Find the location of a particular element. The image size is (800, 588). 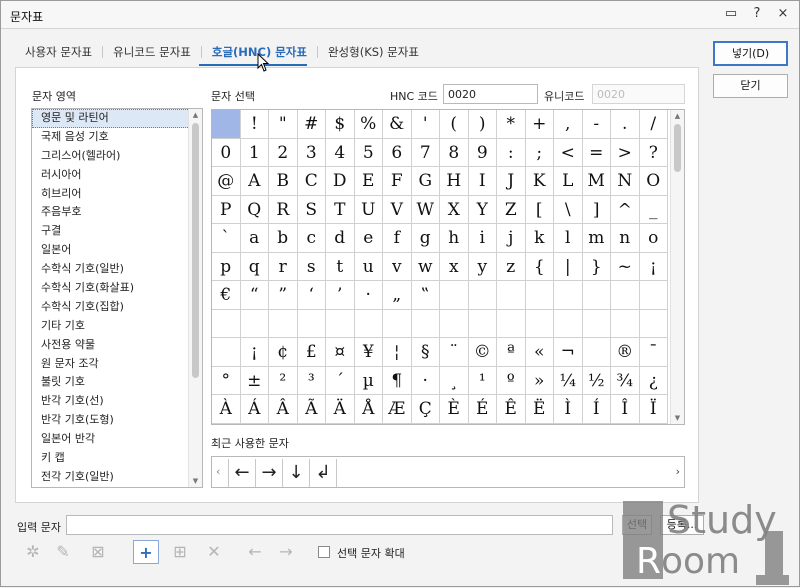

char-cell: 5 is located at coordinates (368, 152).